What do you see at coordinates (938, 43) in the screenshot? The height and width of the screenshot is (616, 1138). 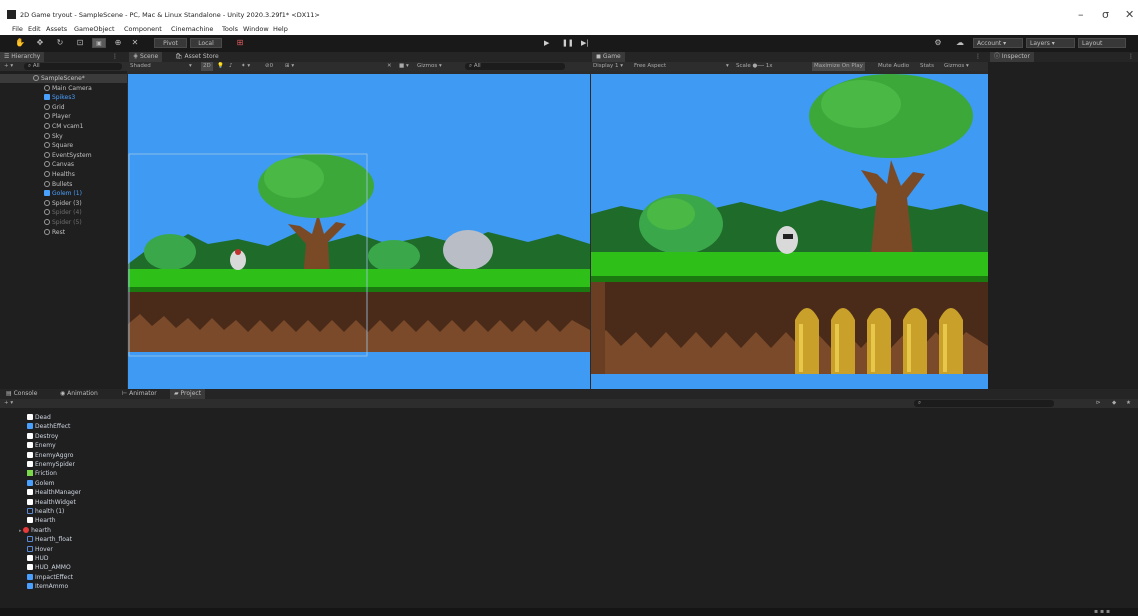 I see `collab-icon: ⚙` at bounding box center [938, 43].